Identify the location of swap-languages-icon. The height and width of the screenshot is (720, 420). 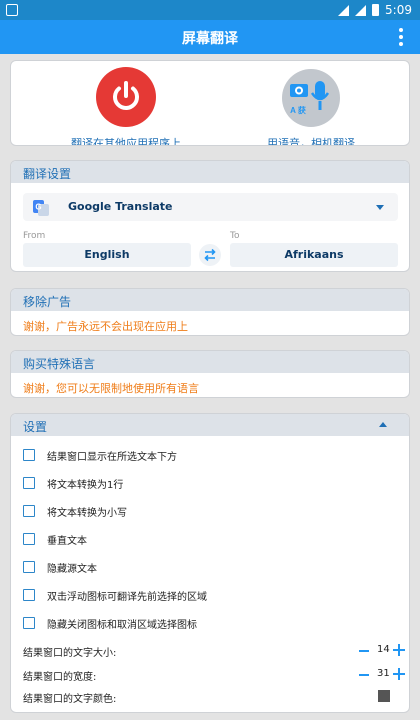
(210, 255).